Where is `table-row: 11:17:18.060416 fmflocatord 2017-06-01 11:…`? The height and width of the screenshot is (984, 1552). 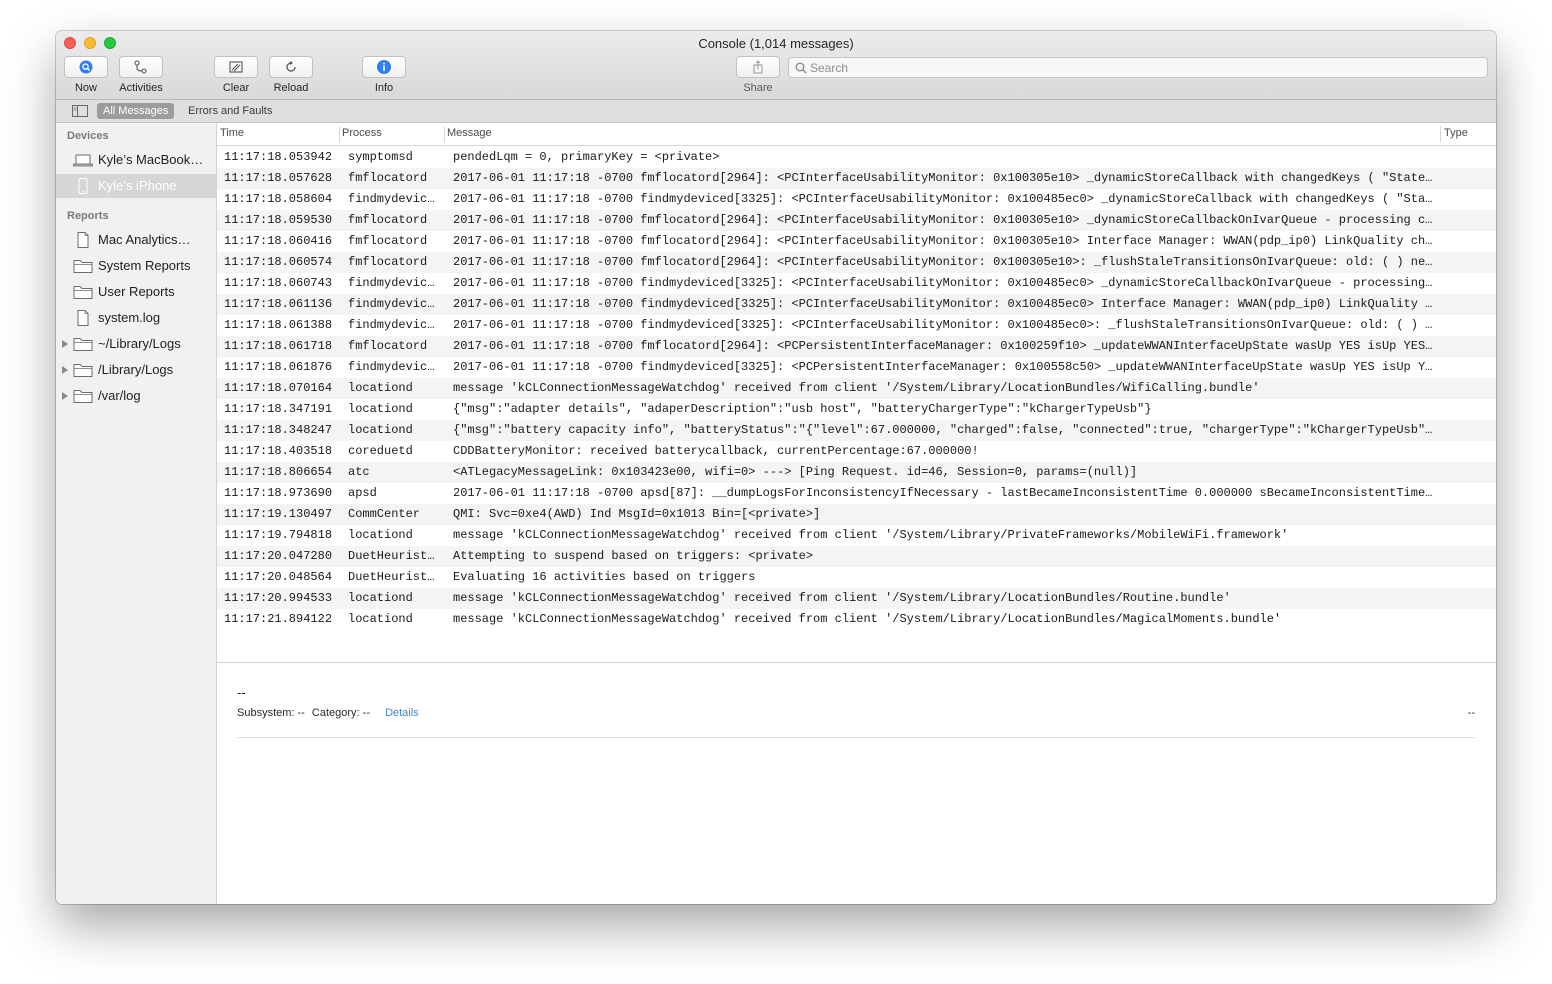 table-row: 11:17:18.060416 fmflocatord 2017-06-01 11:… is located at coordinates (856, 241).